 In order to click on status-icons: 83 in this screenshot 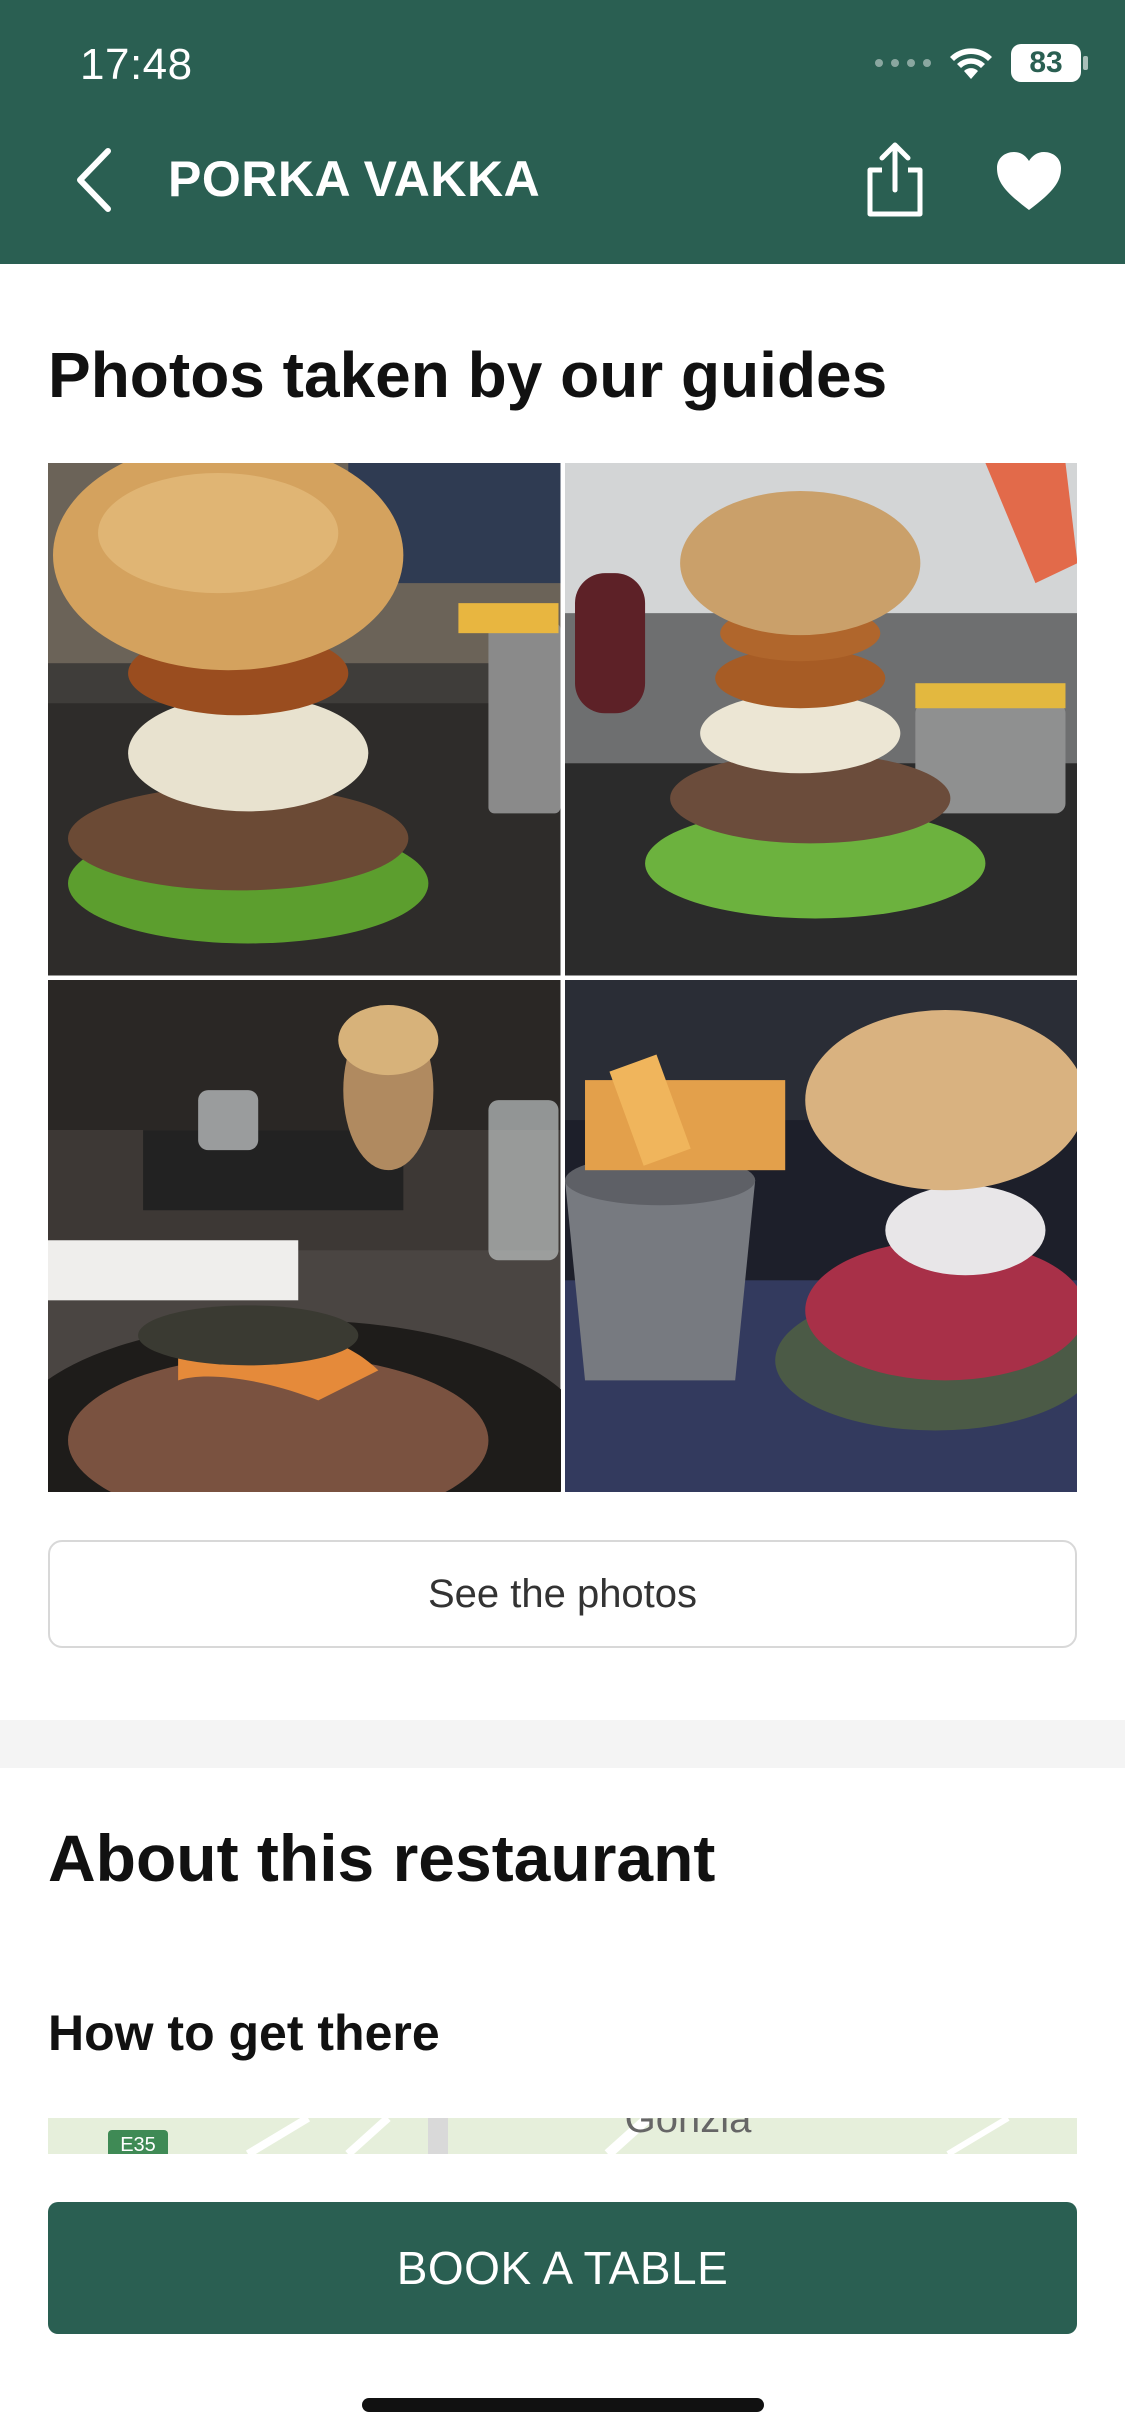, I will do `click(981, 63)`.